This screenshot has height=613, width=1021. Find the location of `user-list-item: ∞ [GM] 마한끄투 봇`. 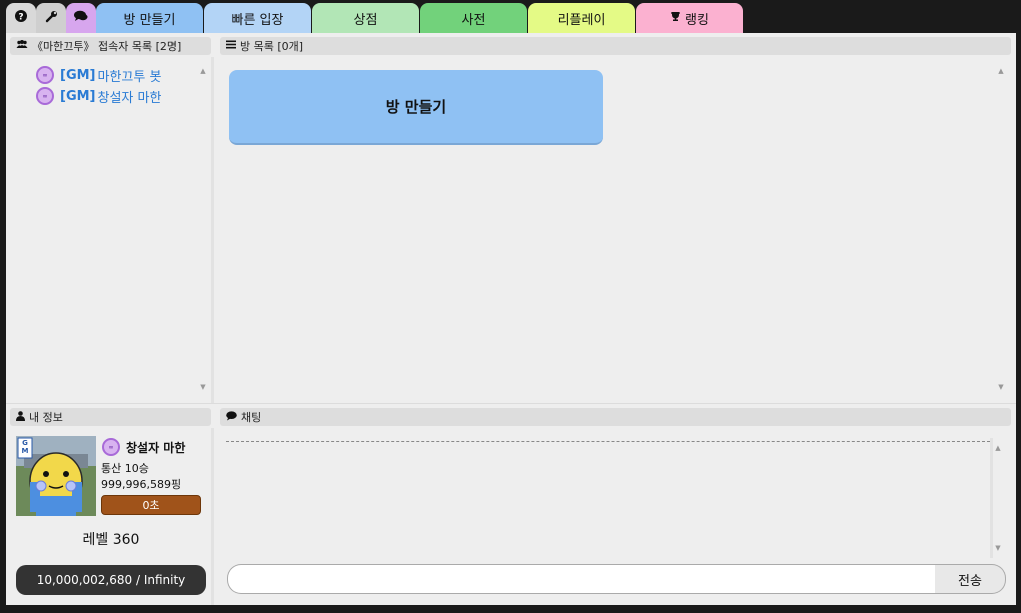

user-list-item: ∞ [GM] 마한끄투 봇 is located at coordinates (98, 75).